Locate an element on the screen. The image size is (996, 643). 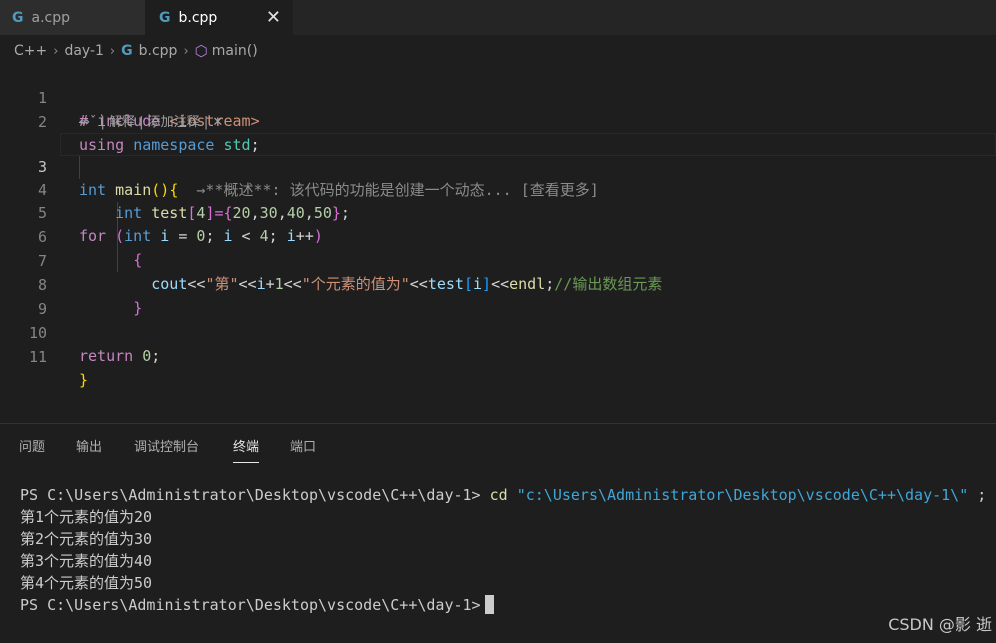
breadcrumb-item-folder: day-1 is located at coordinates (83, 51).